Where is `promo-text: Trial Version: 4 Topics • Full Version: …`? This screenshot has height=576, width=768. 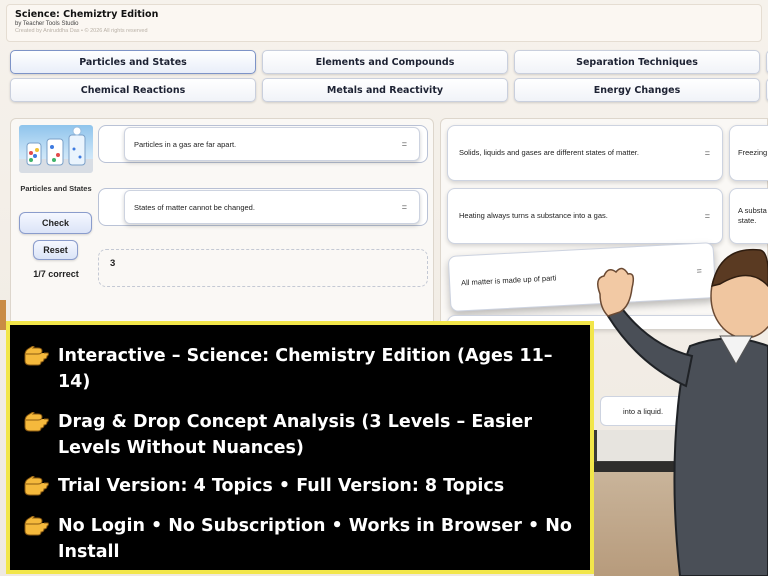 promo-text: Trial Version: 4 Topics • Full Version: … is located at coordinates (281, 486).